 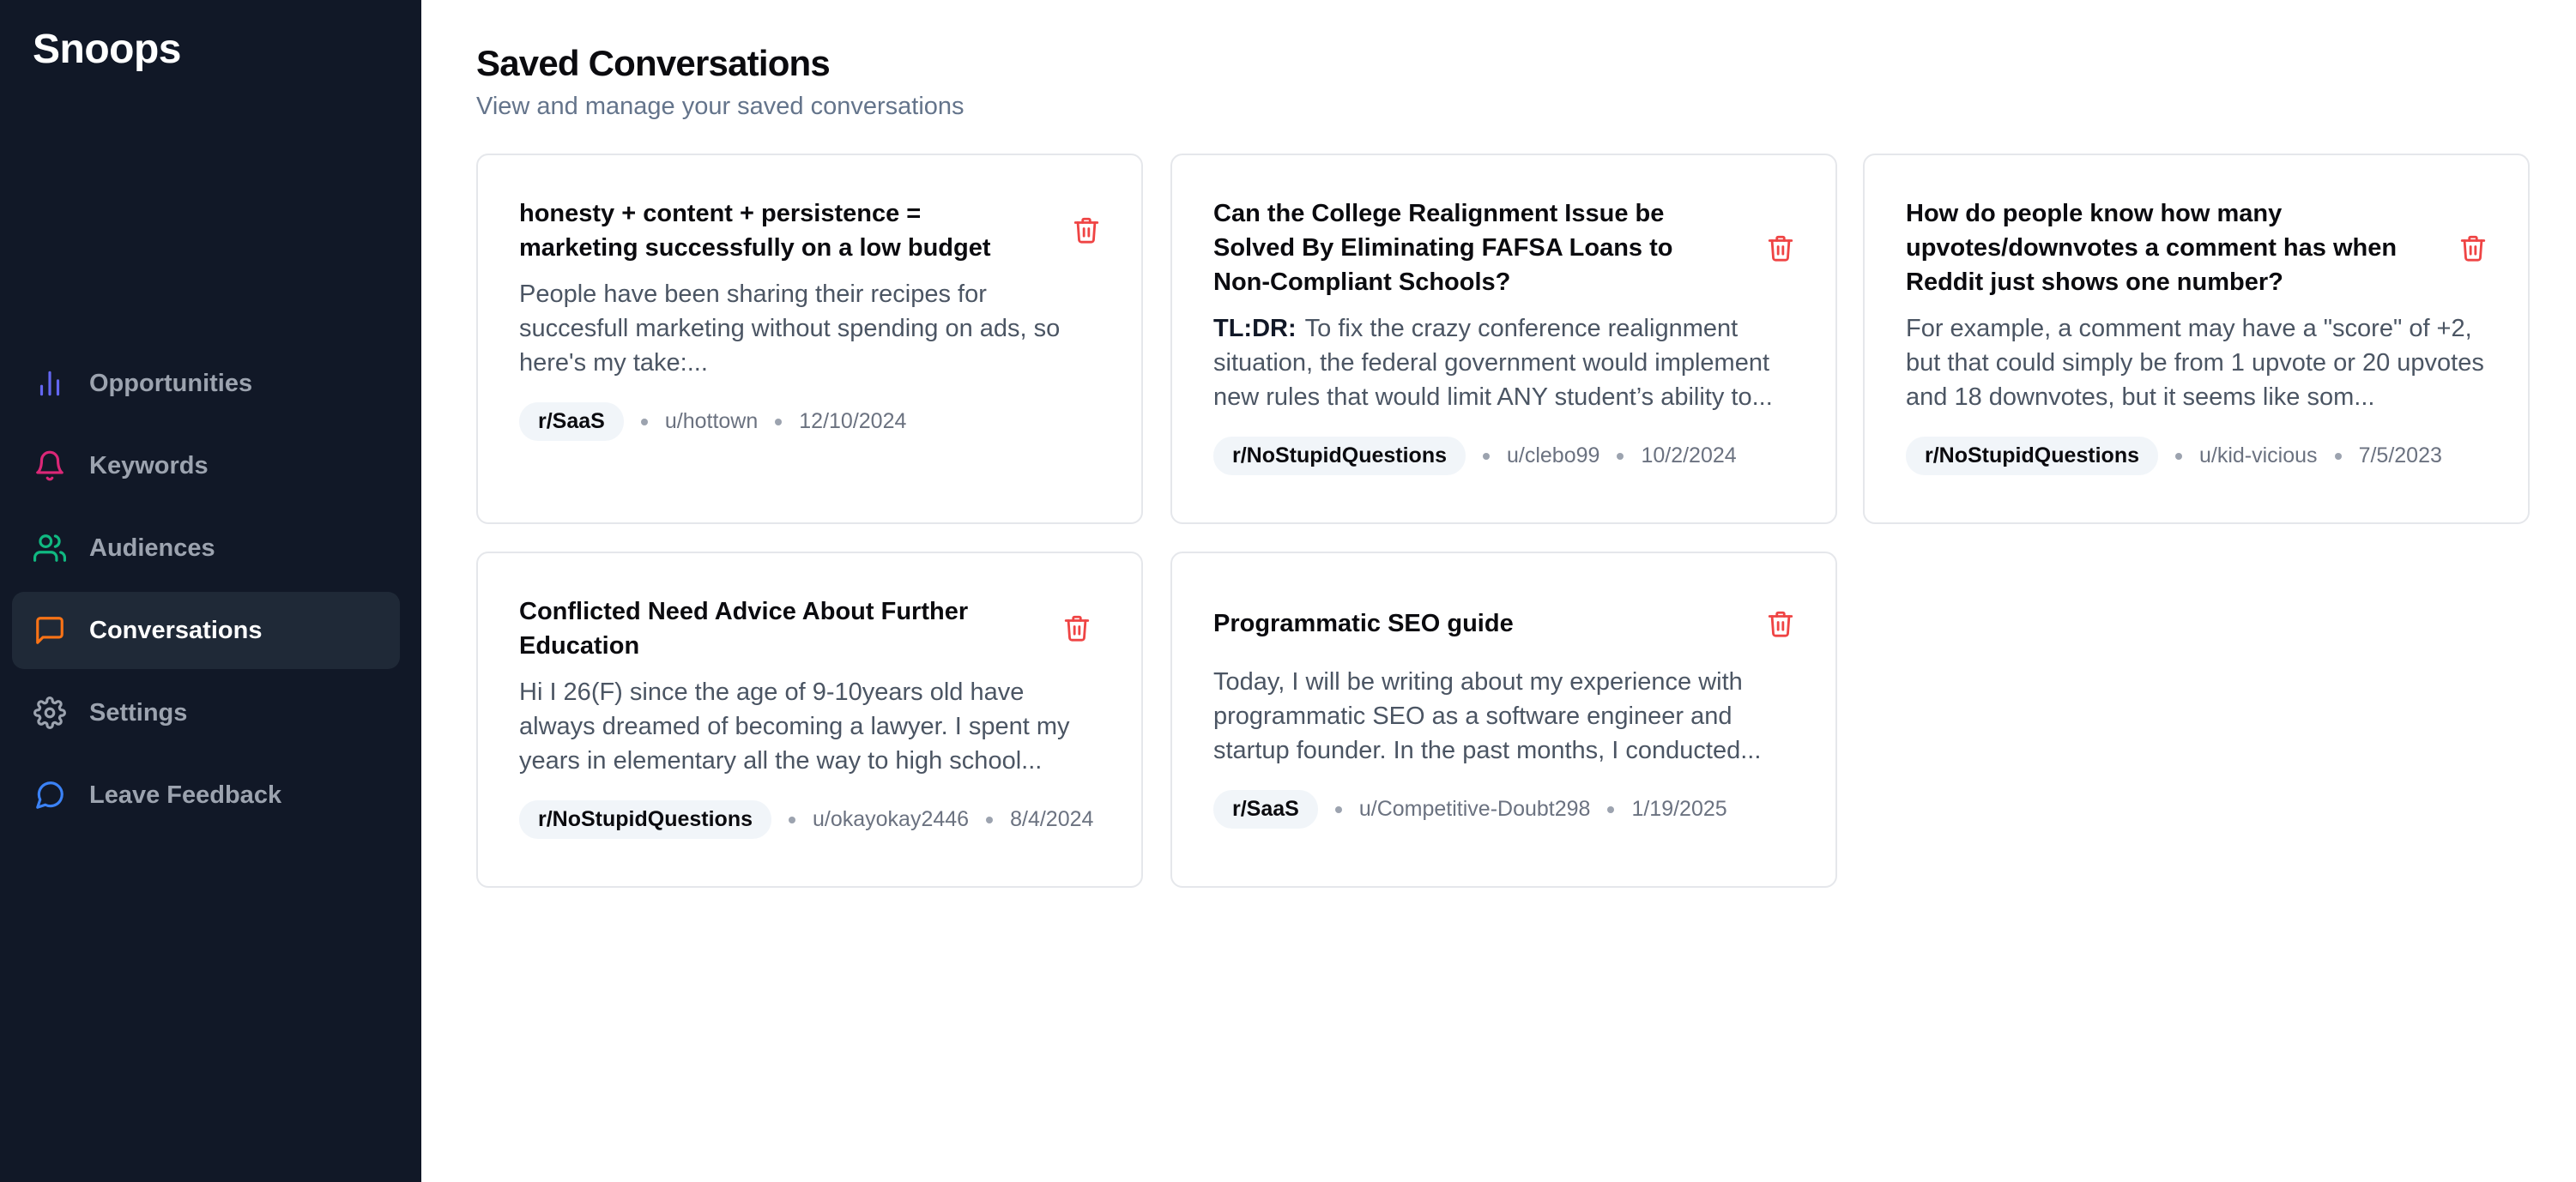 I want to click on sidebar-item-label: Opportunities, so click(x=171, y=383).